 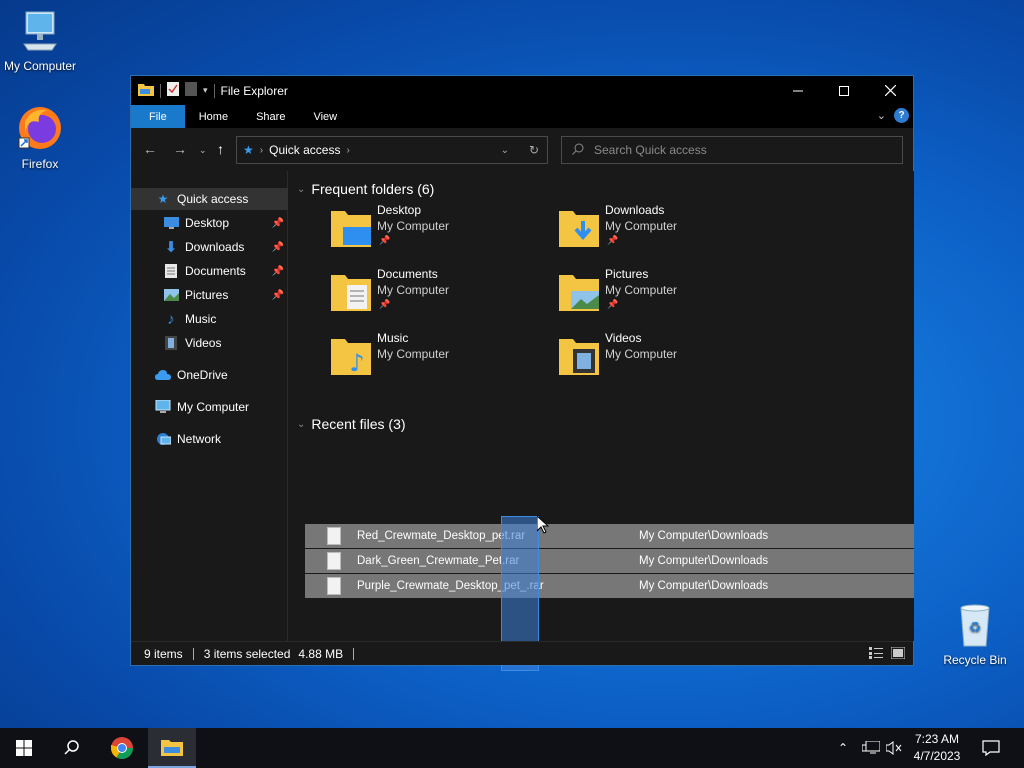 I want to click on folder-tile-downloads: Downloads My Computer 📌, so click(x=669, y=229).